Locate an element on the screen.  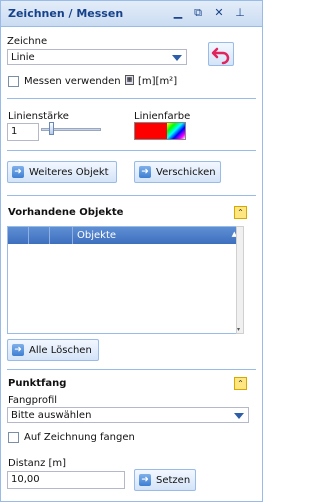
distance-field: 10,00 is located at coordinates (66, 480).